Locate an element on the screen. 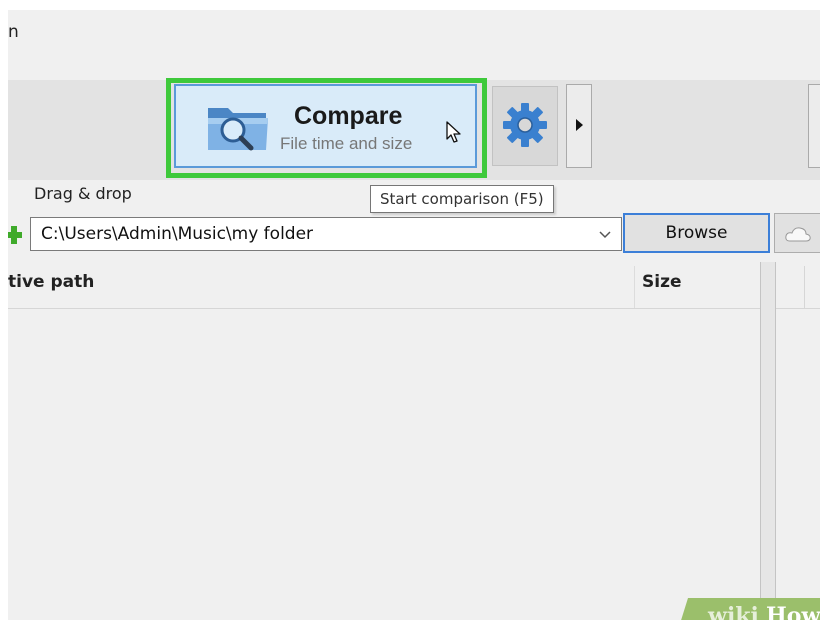  cloud-icon is located at coordinates (798, 234).